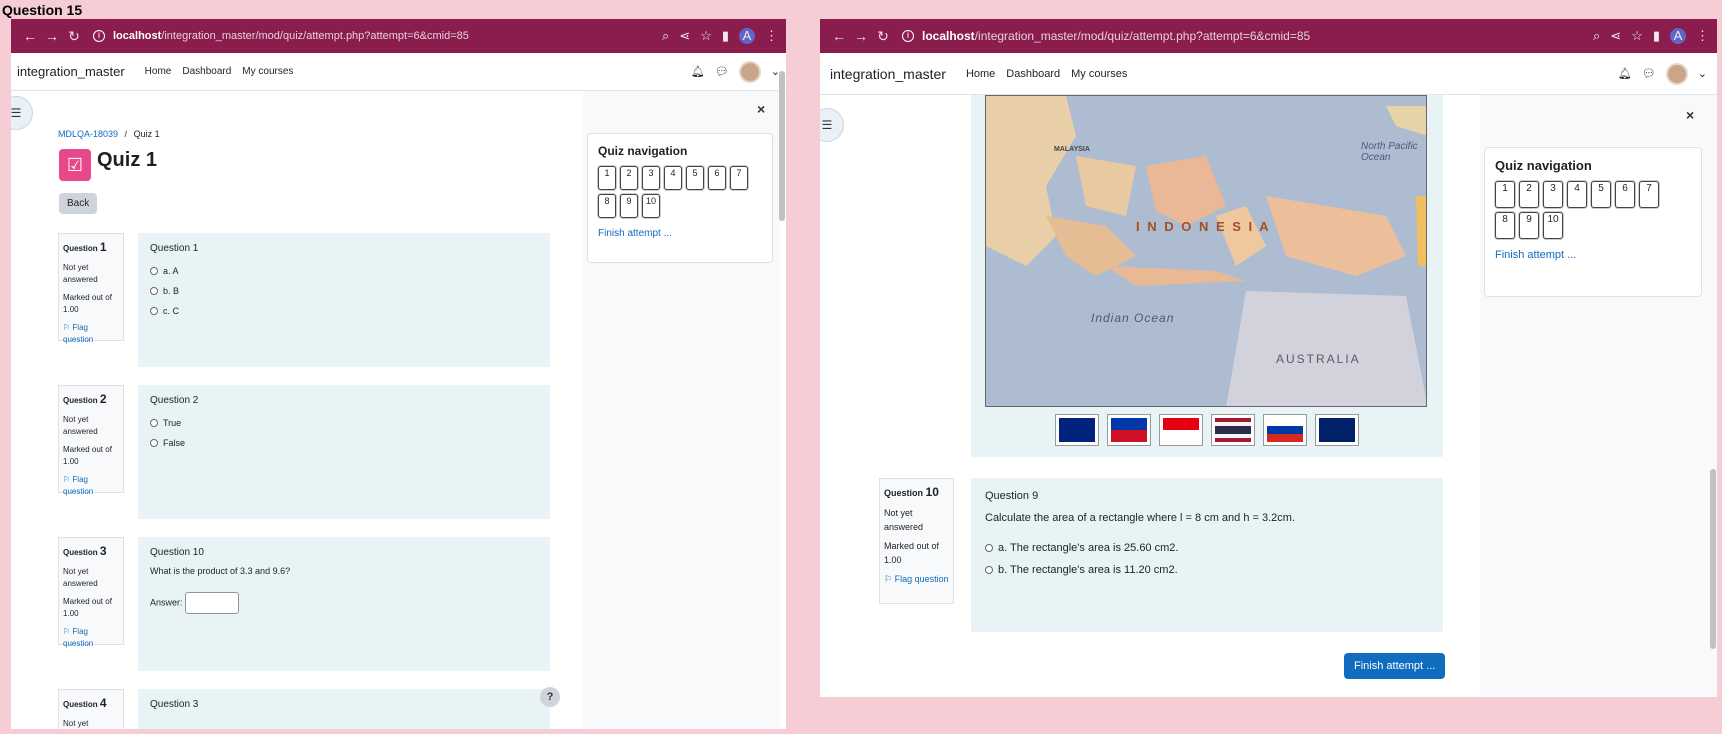 The image size is (1722, 734). I want to click on chevron-down-icon: ⌄, so click(1702, 73).